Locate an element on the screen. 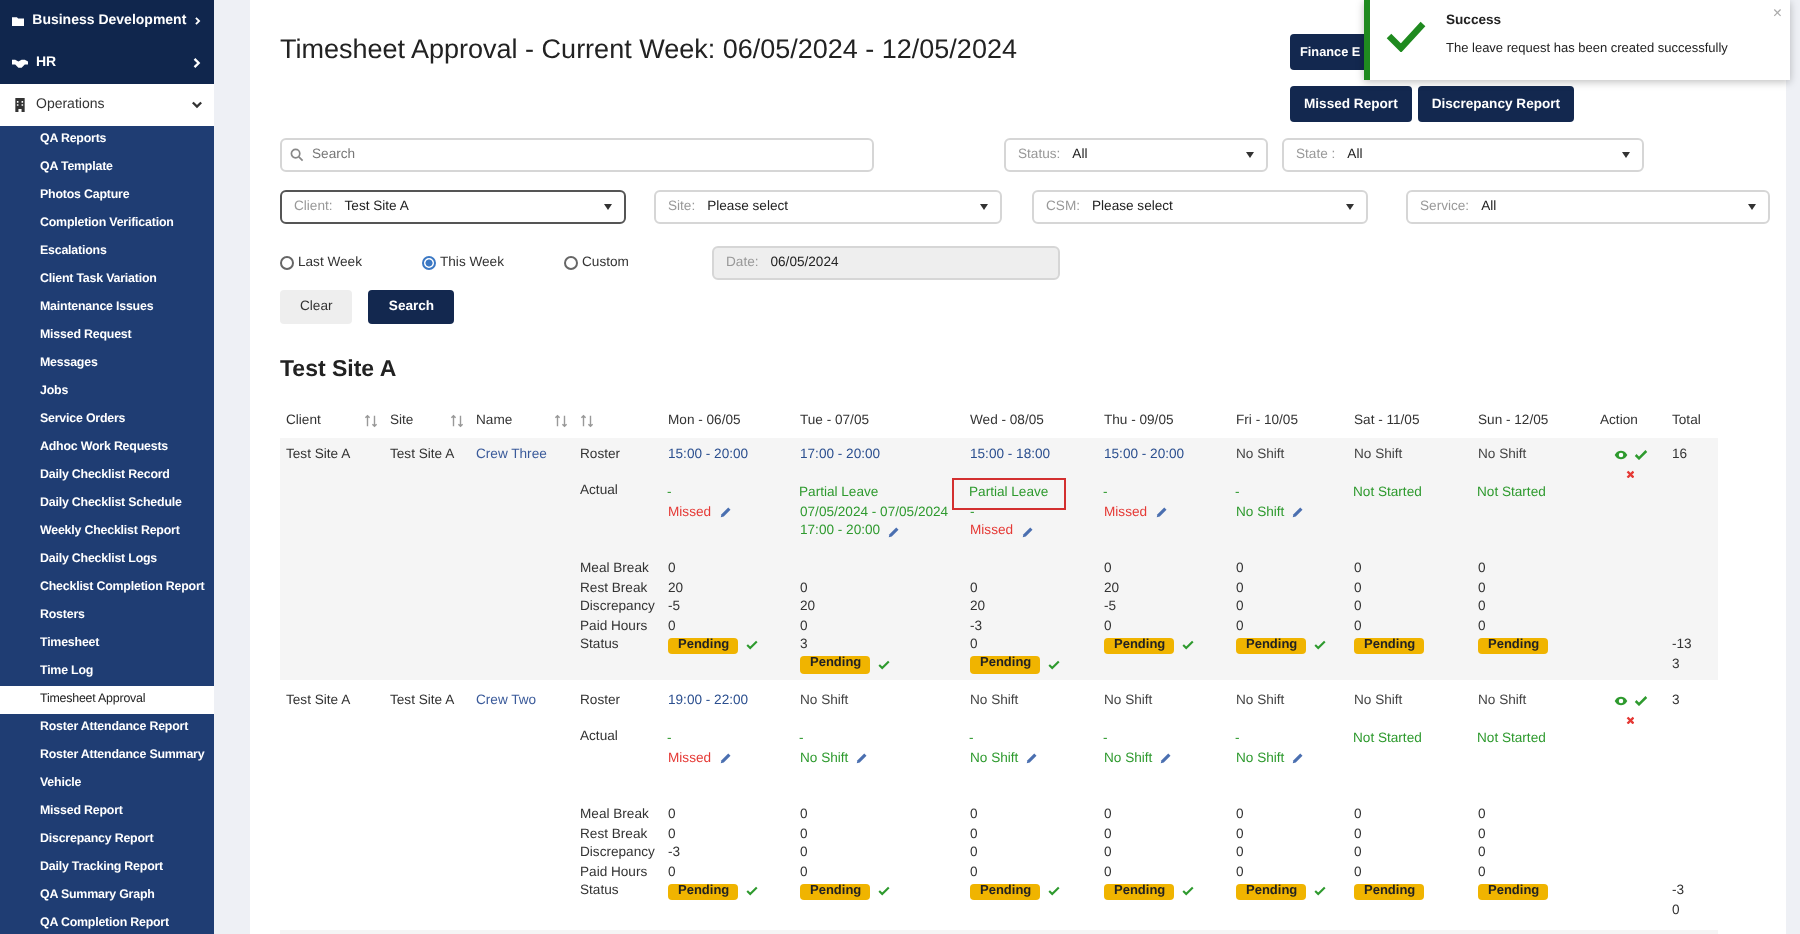 The height and width of the screenshot is (934, 1800). building-icon is located at coordinates (20, 105).